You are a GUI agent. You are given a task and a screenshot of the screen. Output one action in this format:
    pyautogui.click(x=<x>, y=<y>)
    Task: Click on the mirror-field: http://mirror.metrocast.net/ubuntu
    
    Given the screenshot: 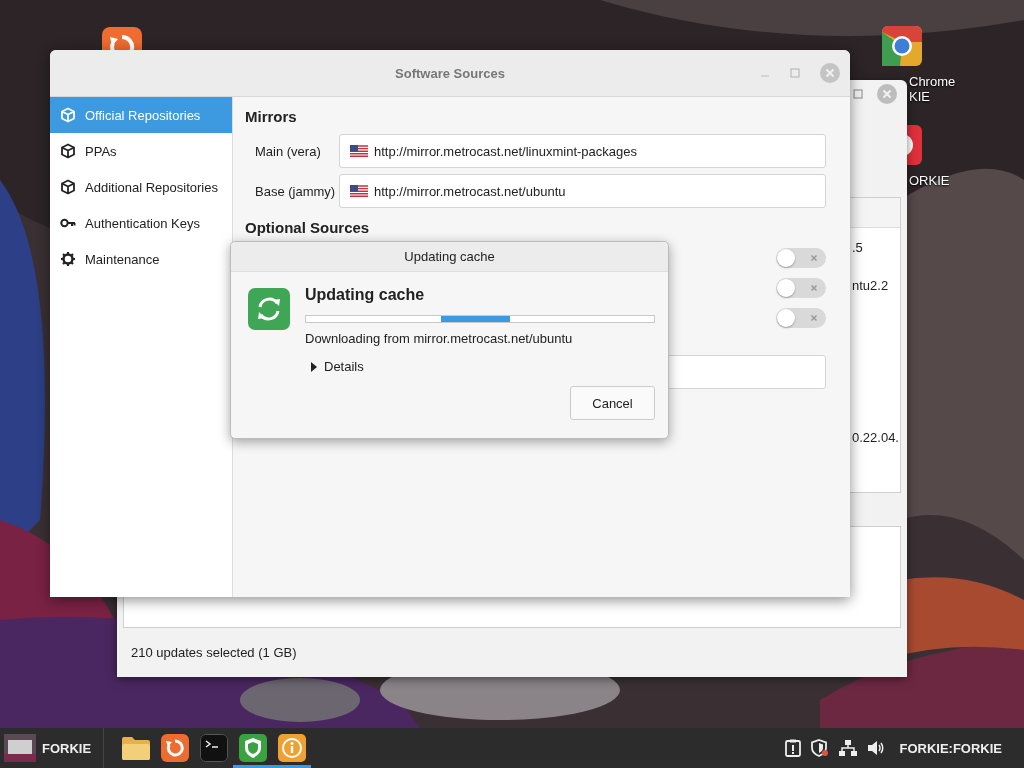 What is the action you would take?
    pyautogui.click(x=582, y=191)
    